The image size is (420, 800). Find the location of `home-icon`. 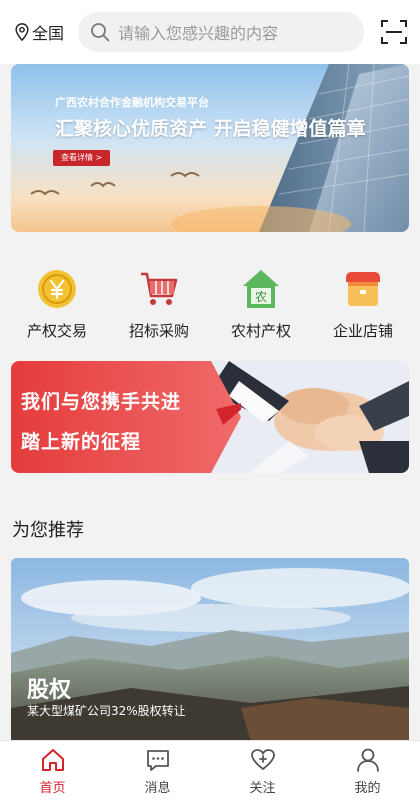

home-icon is located at coordinates (52, 760).